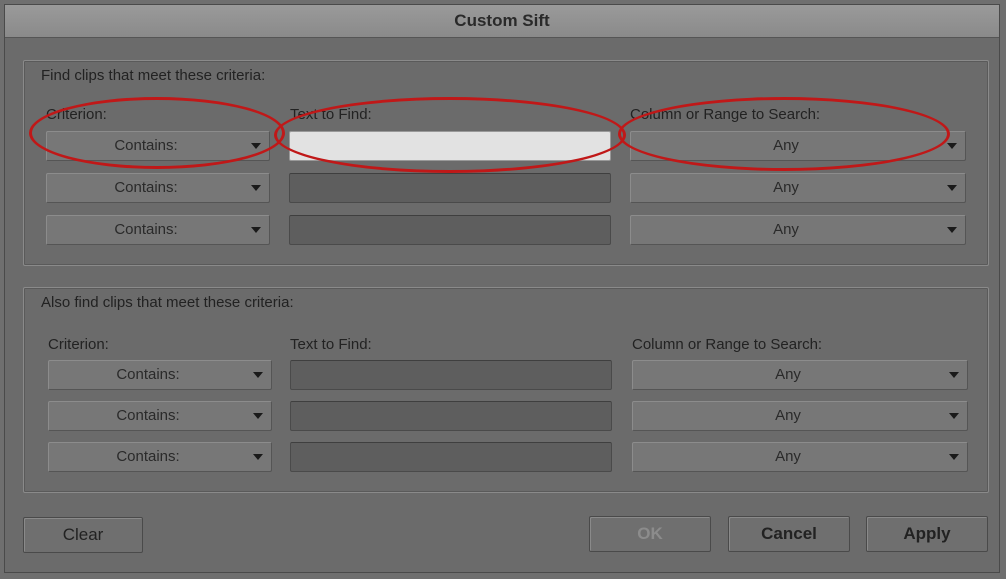 This screenshot has height=579, width=1006. Describe the element at coordinates (650, 534) in the screenshot. I see `ok-button: OK` at that location.